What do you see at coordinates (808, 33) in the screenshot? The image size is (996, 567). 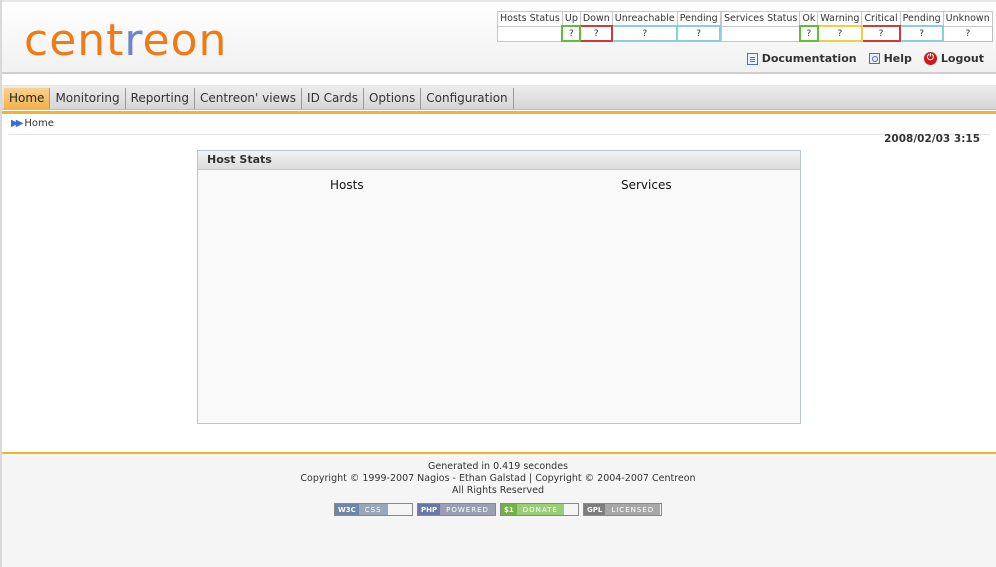 I see `services-ok-value: ?` at bounding box center [808, 33].